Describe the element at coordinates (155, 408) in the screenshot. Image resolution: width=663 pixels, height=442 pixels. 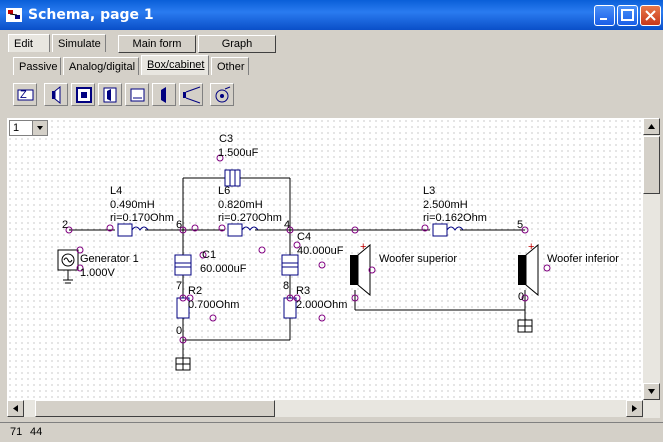
I see `horizontal-scroll-thumb` at that location.